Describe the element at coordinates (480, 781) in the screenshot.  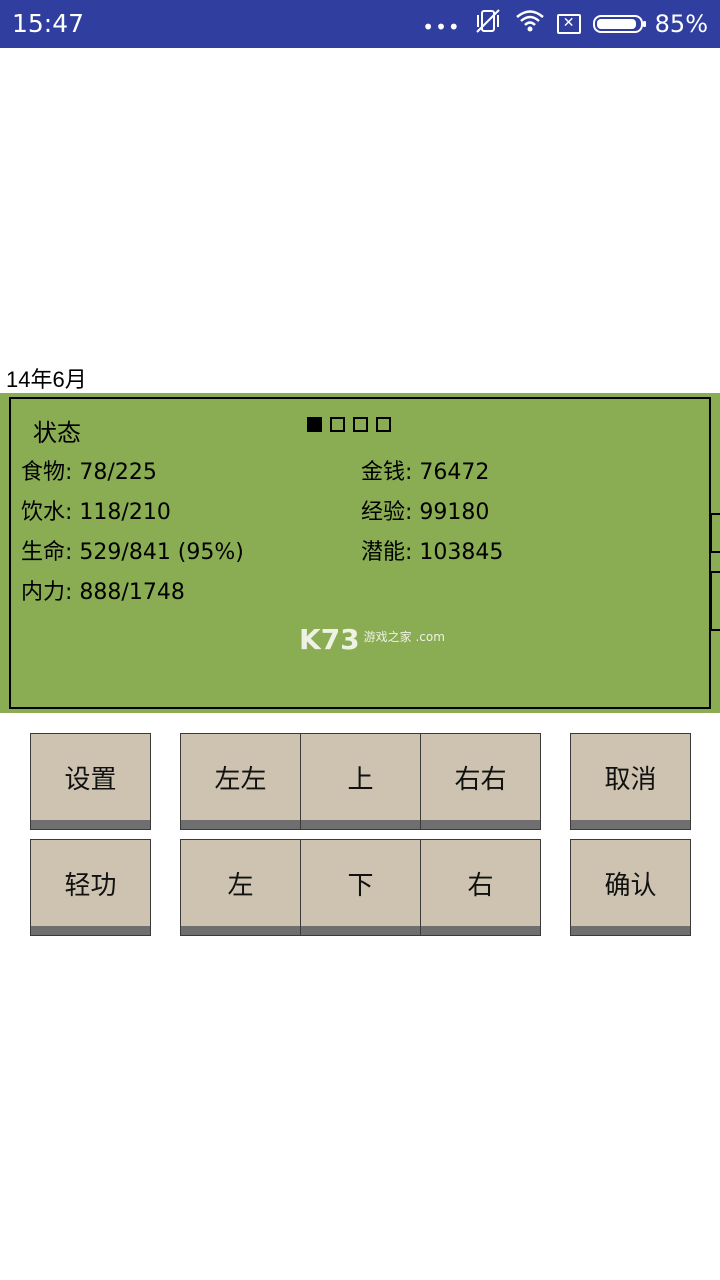
I see `right-right-button: 右右` at that location.